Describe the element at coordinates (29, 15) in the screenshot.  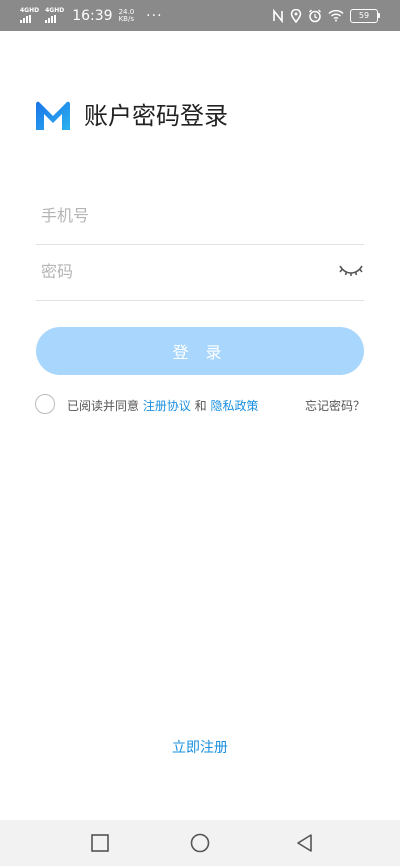
I see `signal-icon-1: 4GHD` at that location.